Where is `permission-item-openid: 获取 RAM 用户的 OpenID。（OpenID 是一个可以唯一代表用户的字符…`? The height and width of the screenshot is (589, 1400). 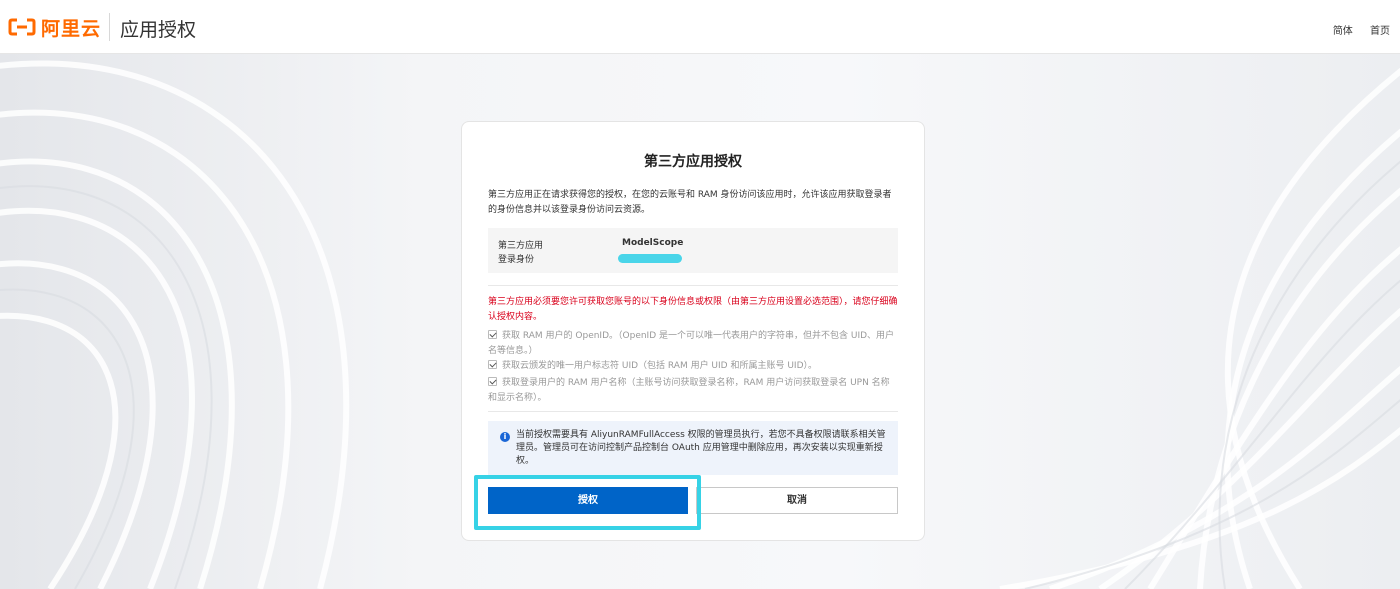 permission-item-openid: 获取 RAM 用户的 OpenID。（OpenID 是一个可以唯一代表用户的字符… is located at coordinates (693, 344).